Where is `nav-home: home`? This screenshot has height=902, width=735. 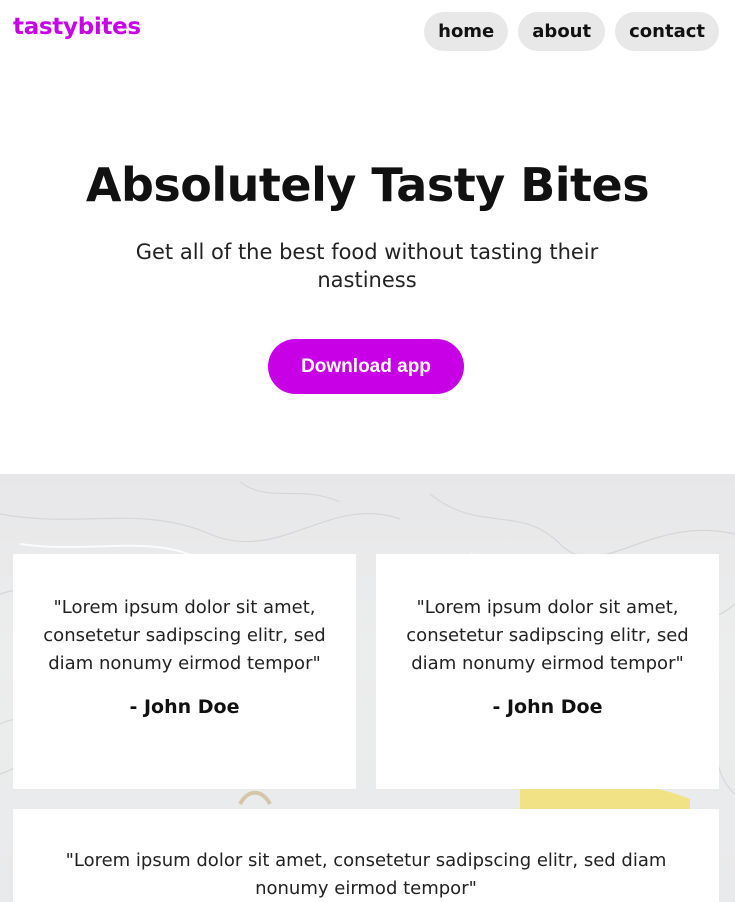 nav-home: home is located at coordinates (466, 31).